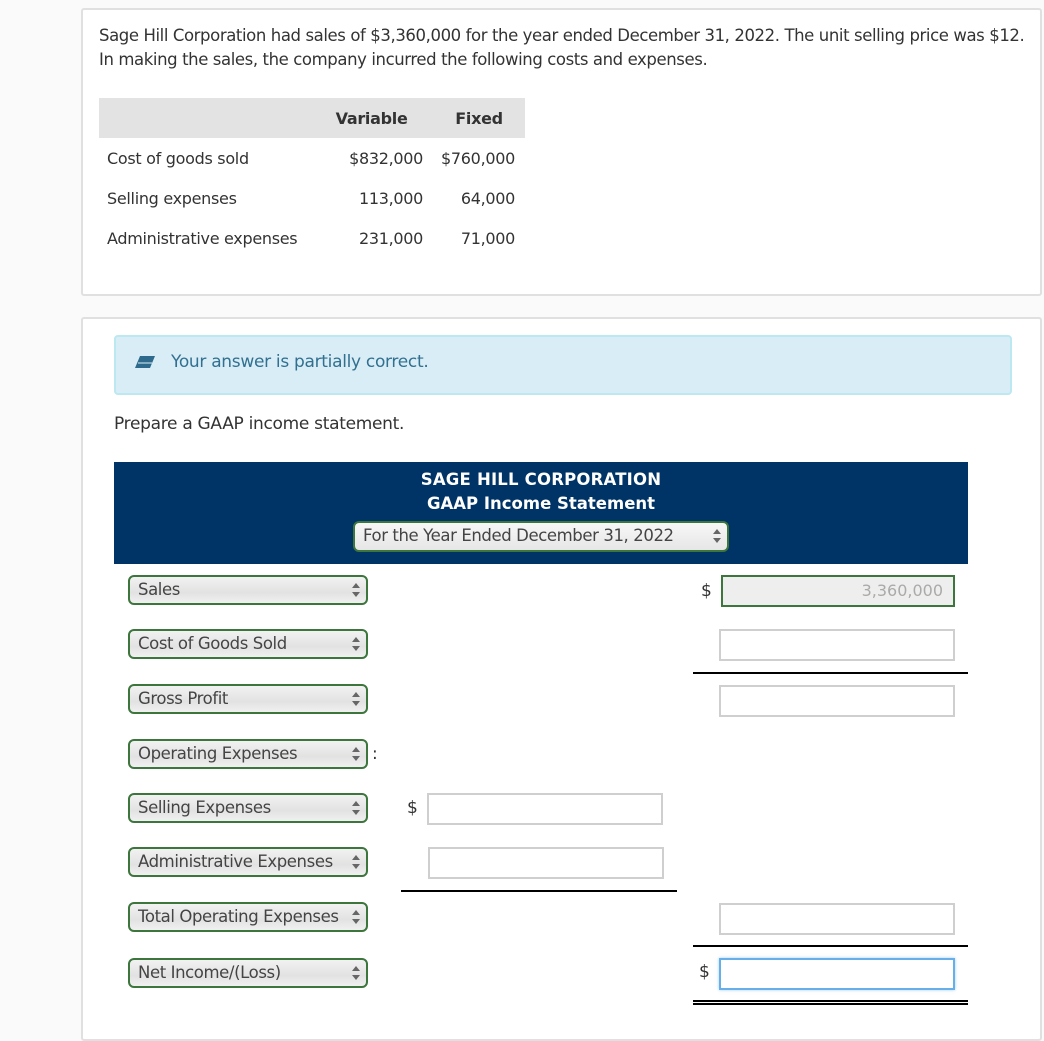  I want to click on line-item-select-cogs: Cost of Goods Sold, so click(248, 644).